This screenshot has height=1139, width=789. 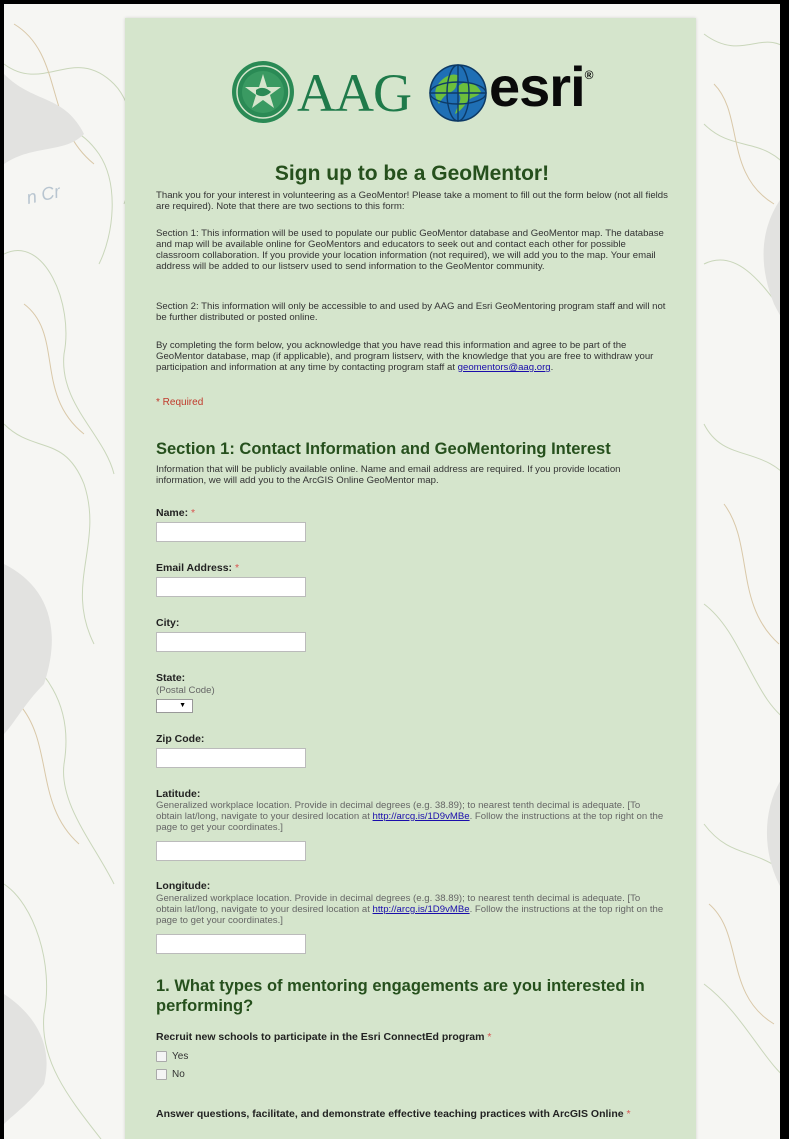 What do you see at coordinates (231, 587) in the screenshot?
I see `email-input` at bounding box center [231, 587].